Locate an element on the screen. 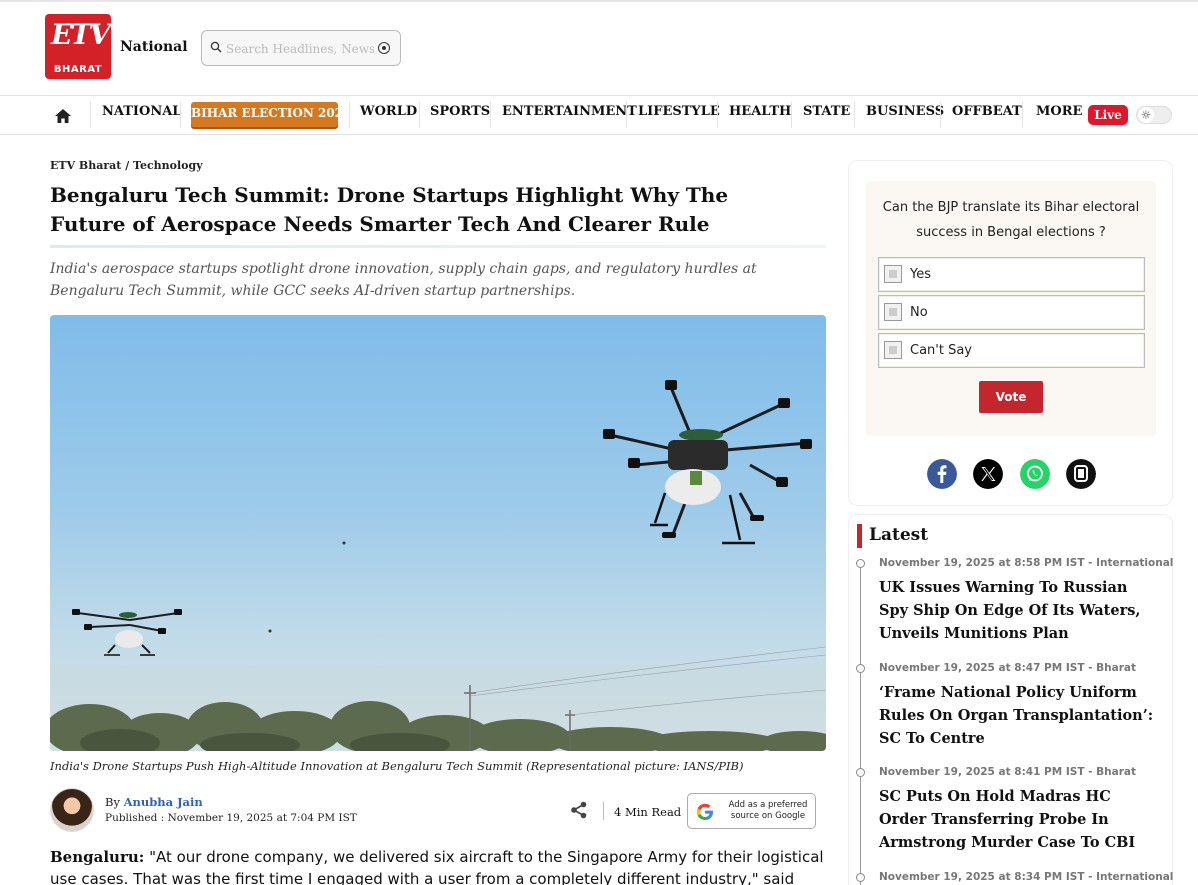 The image size is (1198, 885). facebook-icon is located at coordinates (942, 474).